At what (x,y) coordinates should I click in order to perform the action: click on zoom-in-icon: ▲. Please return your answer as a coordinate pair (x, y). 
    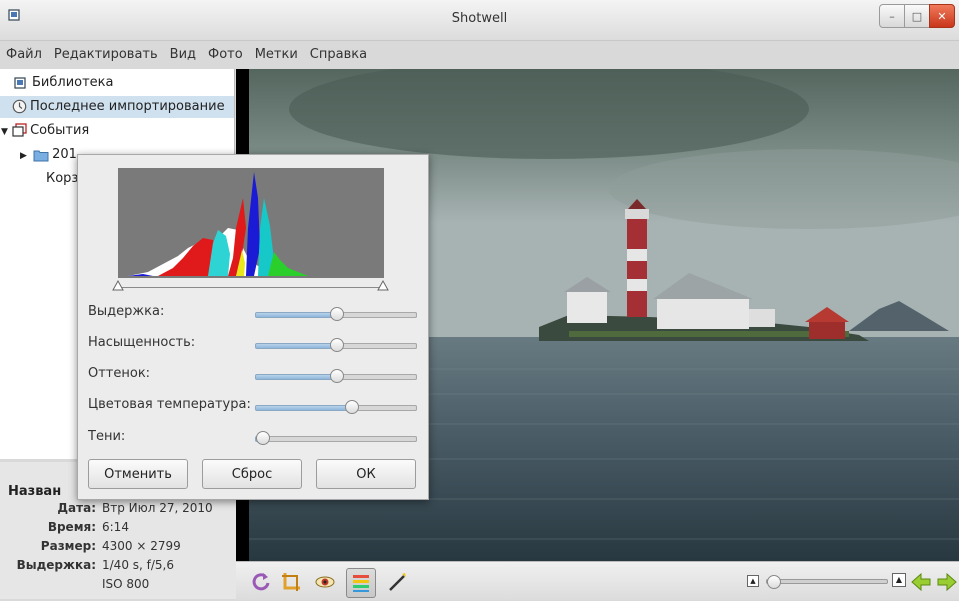
    Looking at the image, I should click on (899, 580).